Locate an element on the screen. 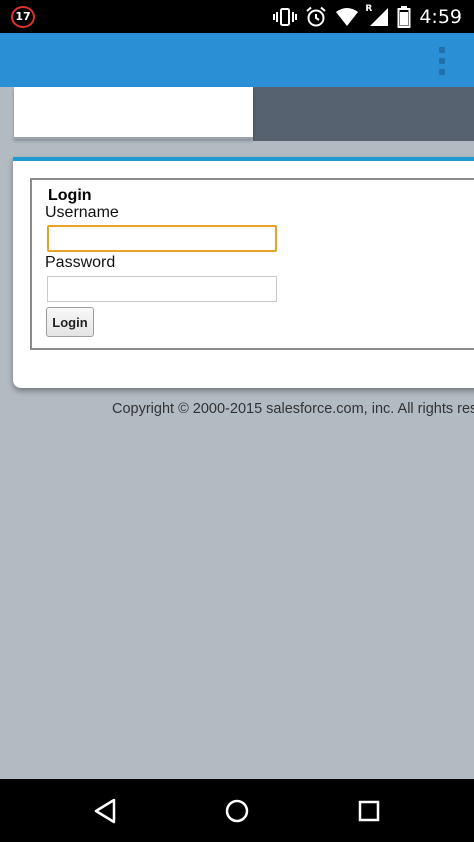 The height and width of the screenshot is (842, 474). header-dark-panel is located at coordinates (363, 114).